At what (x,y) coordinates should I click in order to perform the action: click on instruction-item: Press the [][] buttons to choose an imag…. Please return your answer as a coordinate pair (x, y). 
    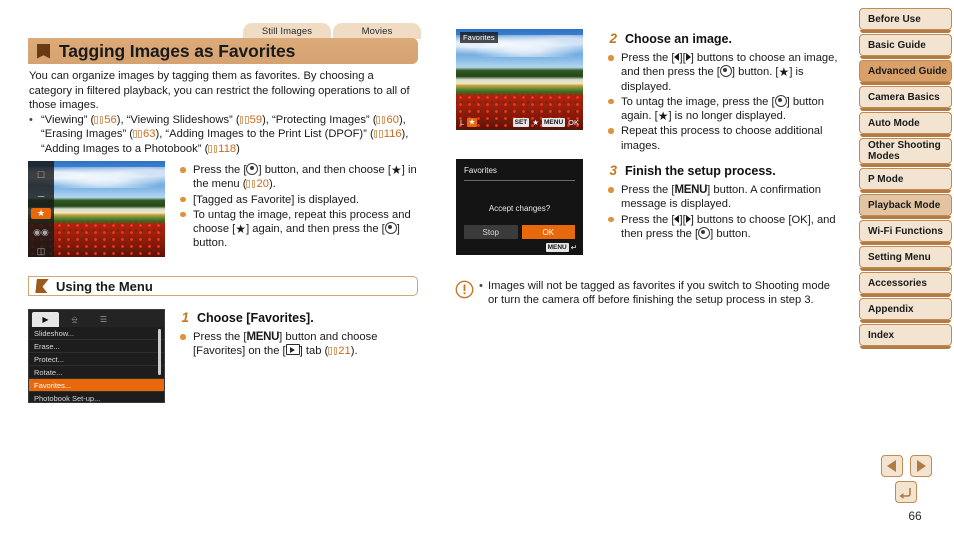
    Looking at the image, I should click on (725, 72).